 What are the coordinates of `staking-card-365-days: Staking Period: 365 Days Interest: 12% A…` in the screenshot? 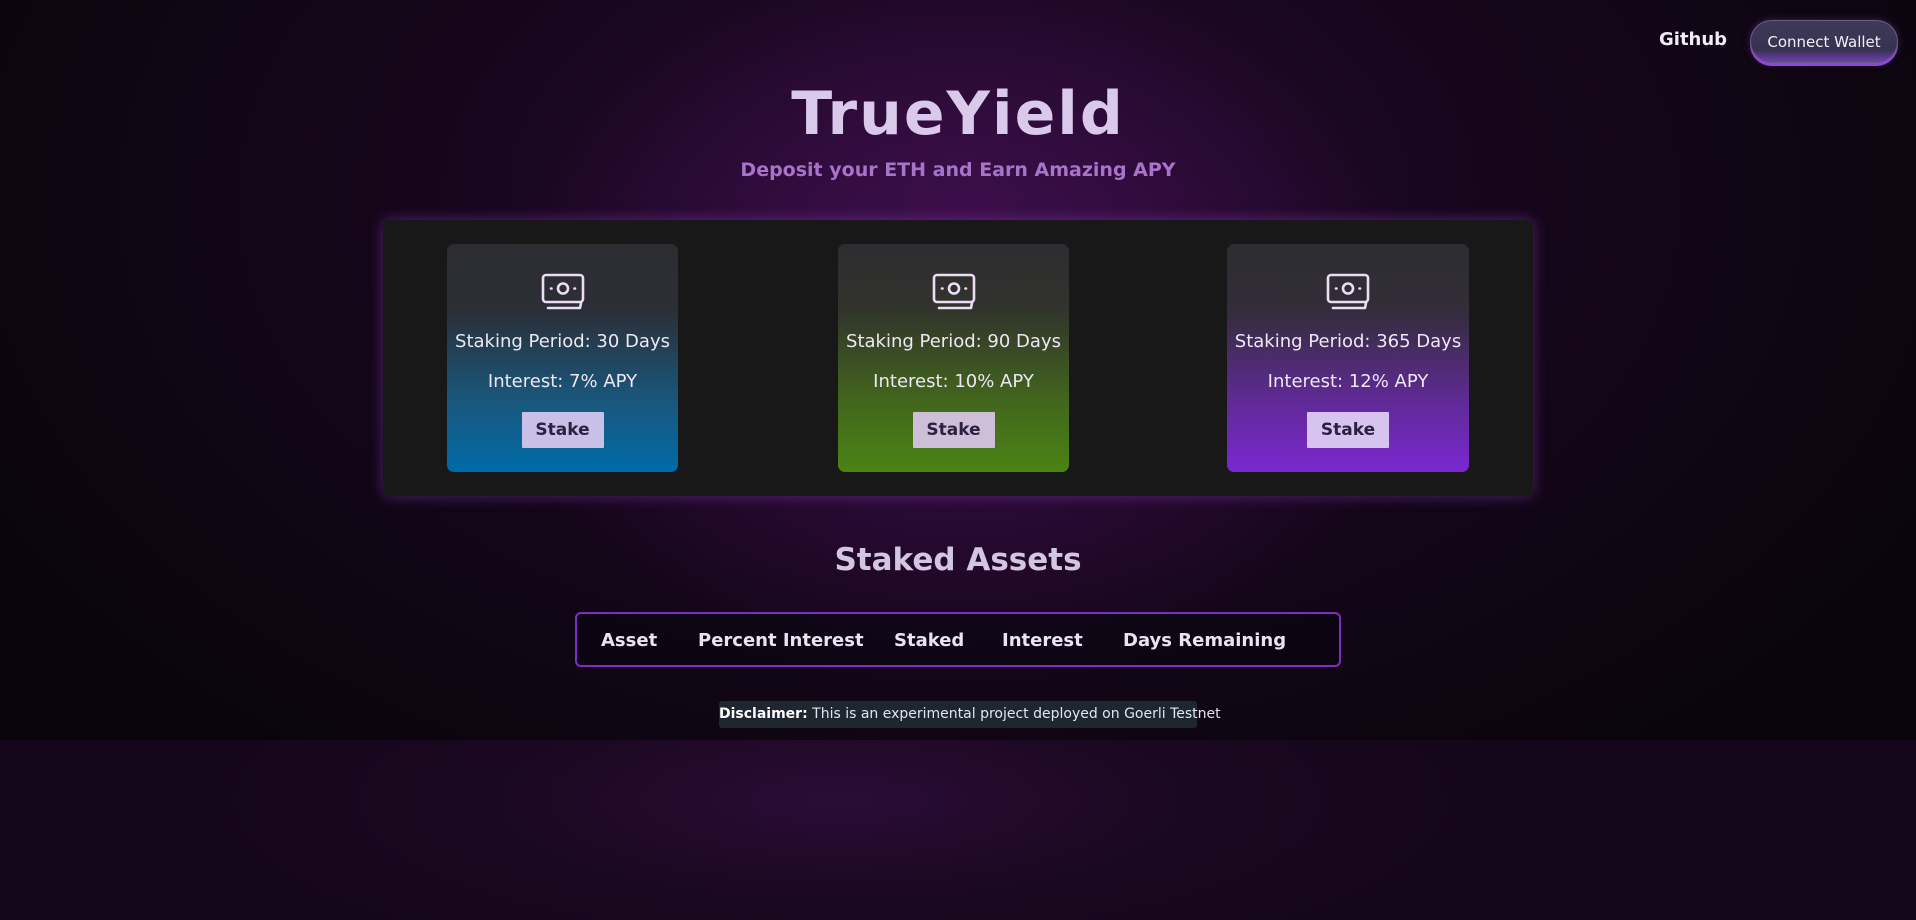 It's located at (1348, 358).